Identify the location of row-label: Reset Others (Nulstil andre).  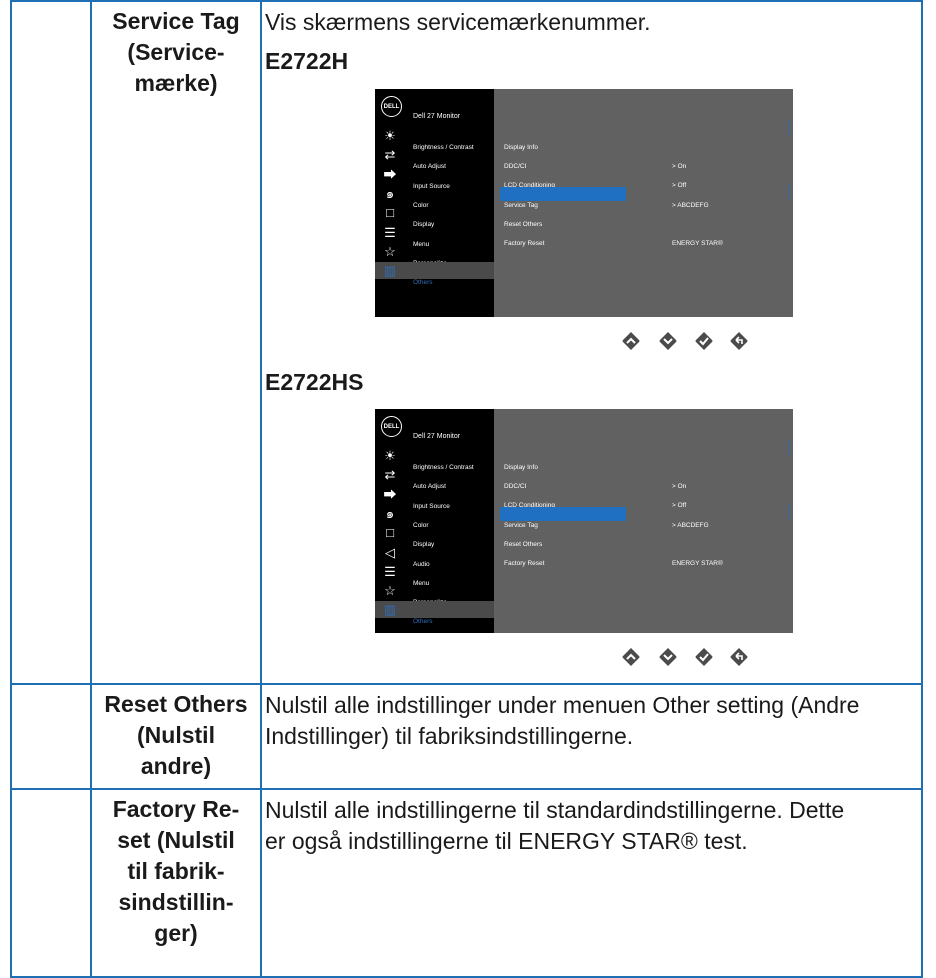
(176, 733).